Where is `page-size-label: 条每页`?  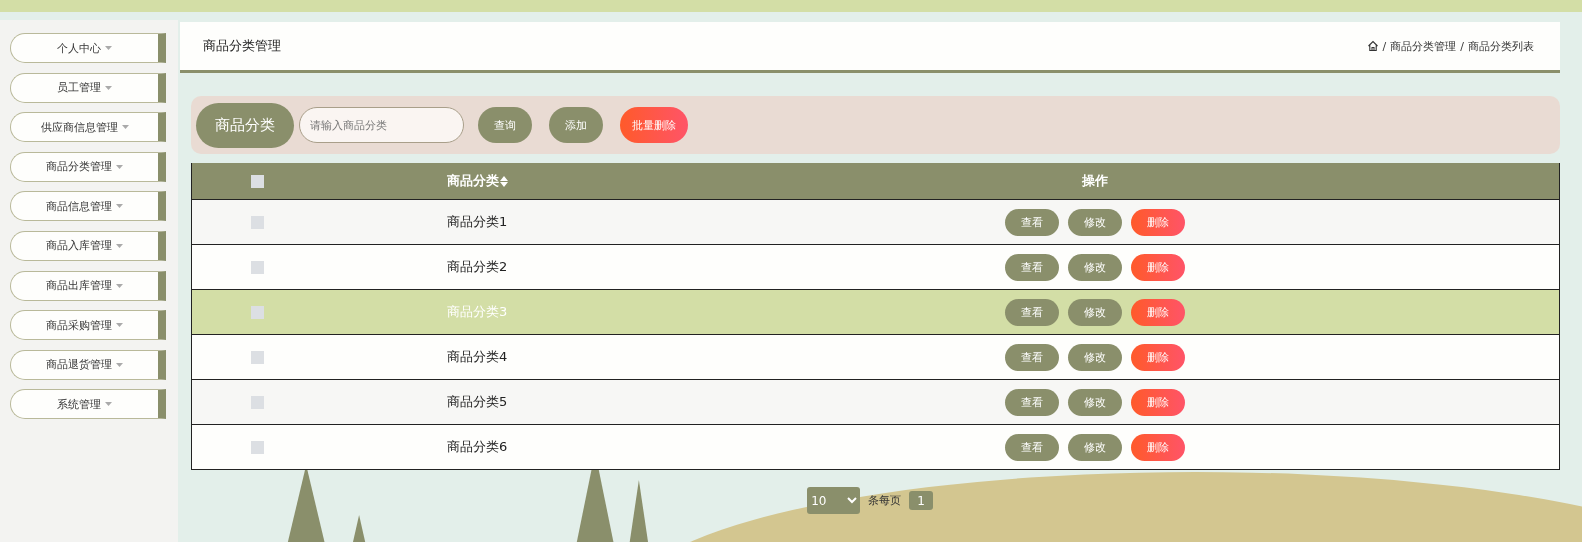
page-size-label: 条每页 is located at coordinates (885, 500).